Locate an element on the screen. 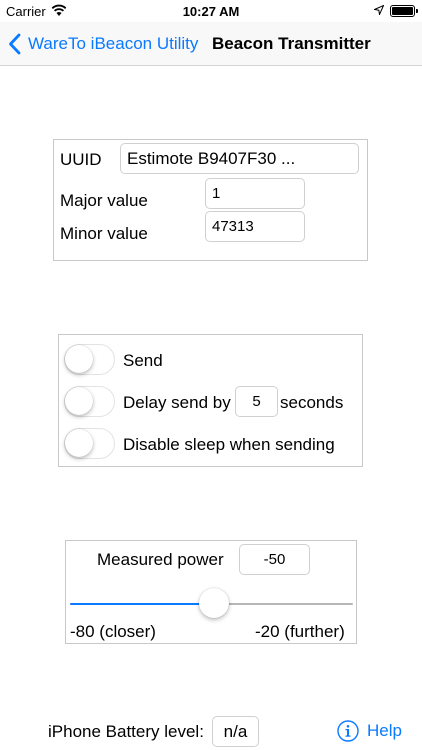  send-toggle is located at coordinates (89, 359).